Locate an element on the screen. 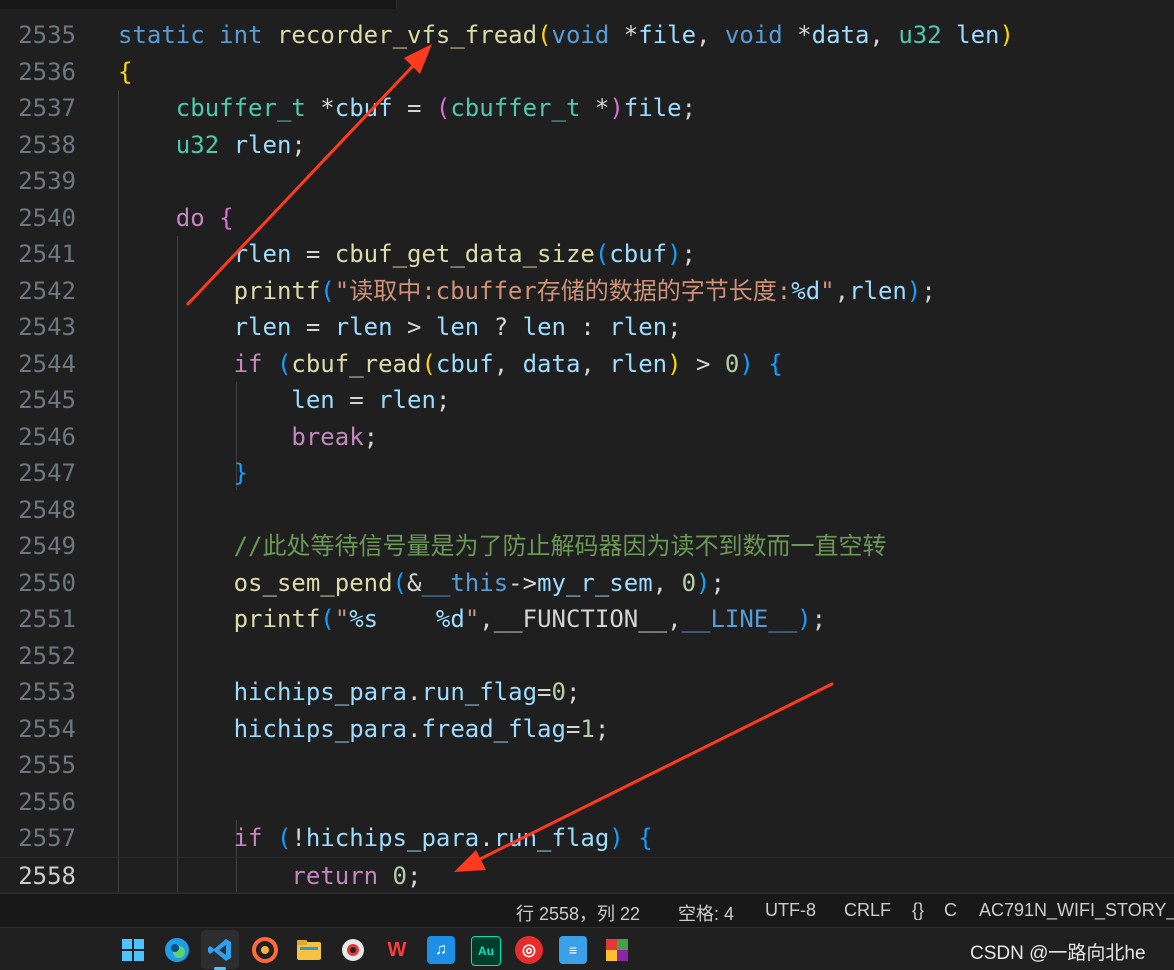  annotation-arrow-bottom is located at coordinates (647, 776).